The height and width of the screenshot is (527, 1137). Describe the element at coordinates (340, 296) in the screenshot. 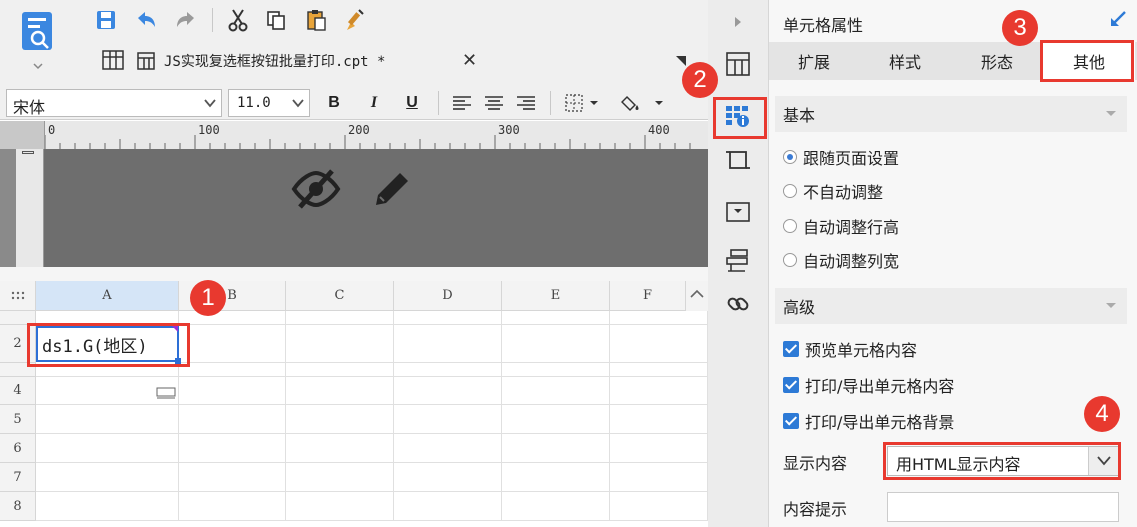

I see `column-header-c: C` at that location.